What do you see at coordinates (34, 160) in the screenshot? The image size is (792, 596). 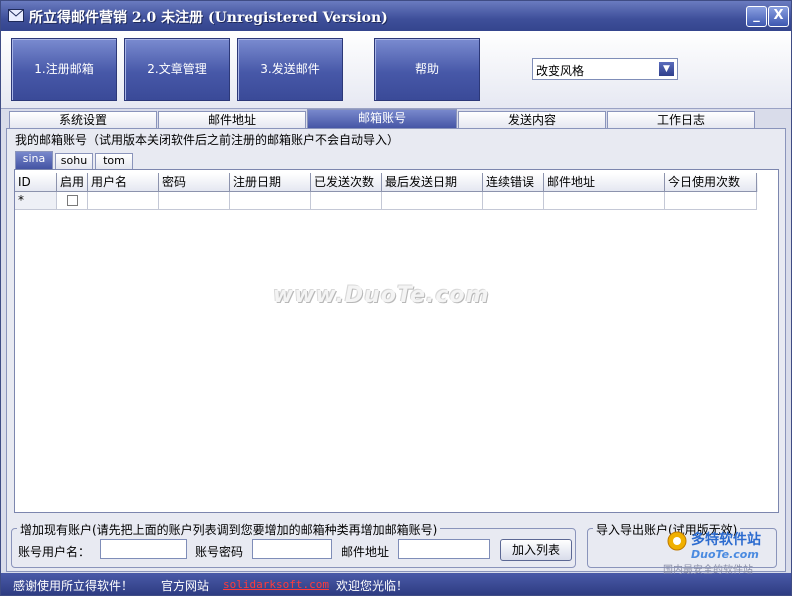 I see `tab-sina: sina` at bounding box center [34, 160].